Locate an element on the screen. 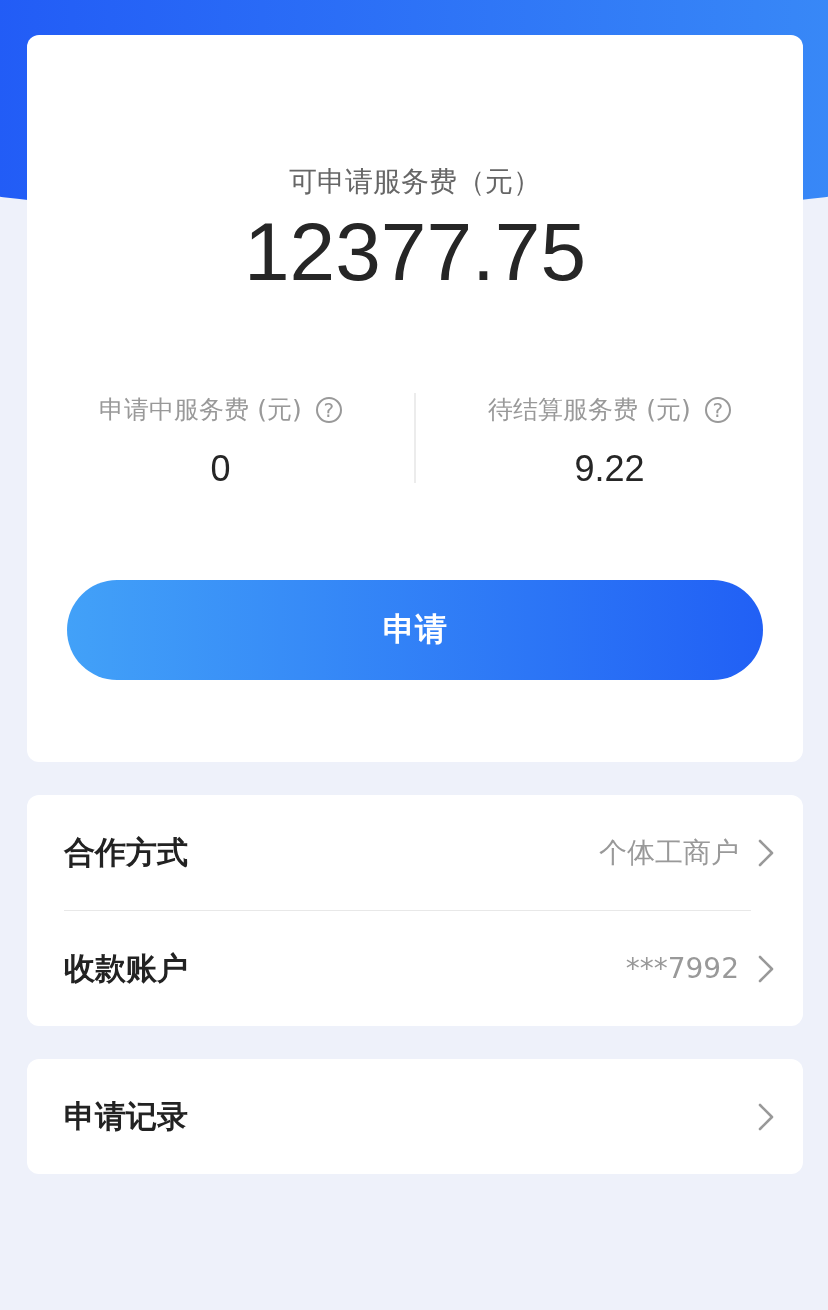  balance-label: 可申请服务费（元） is located at coordinates (415, 182).